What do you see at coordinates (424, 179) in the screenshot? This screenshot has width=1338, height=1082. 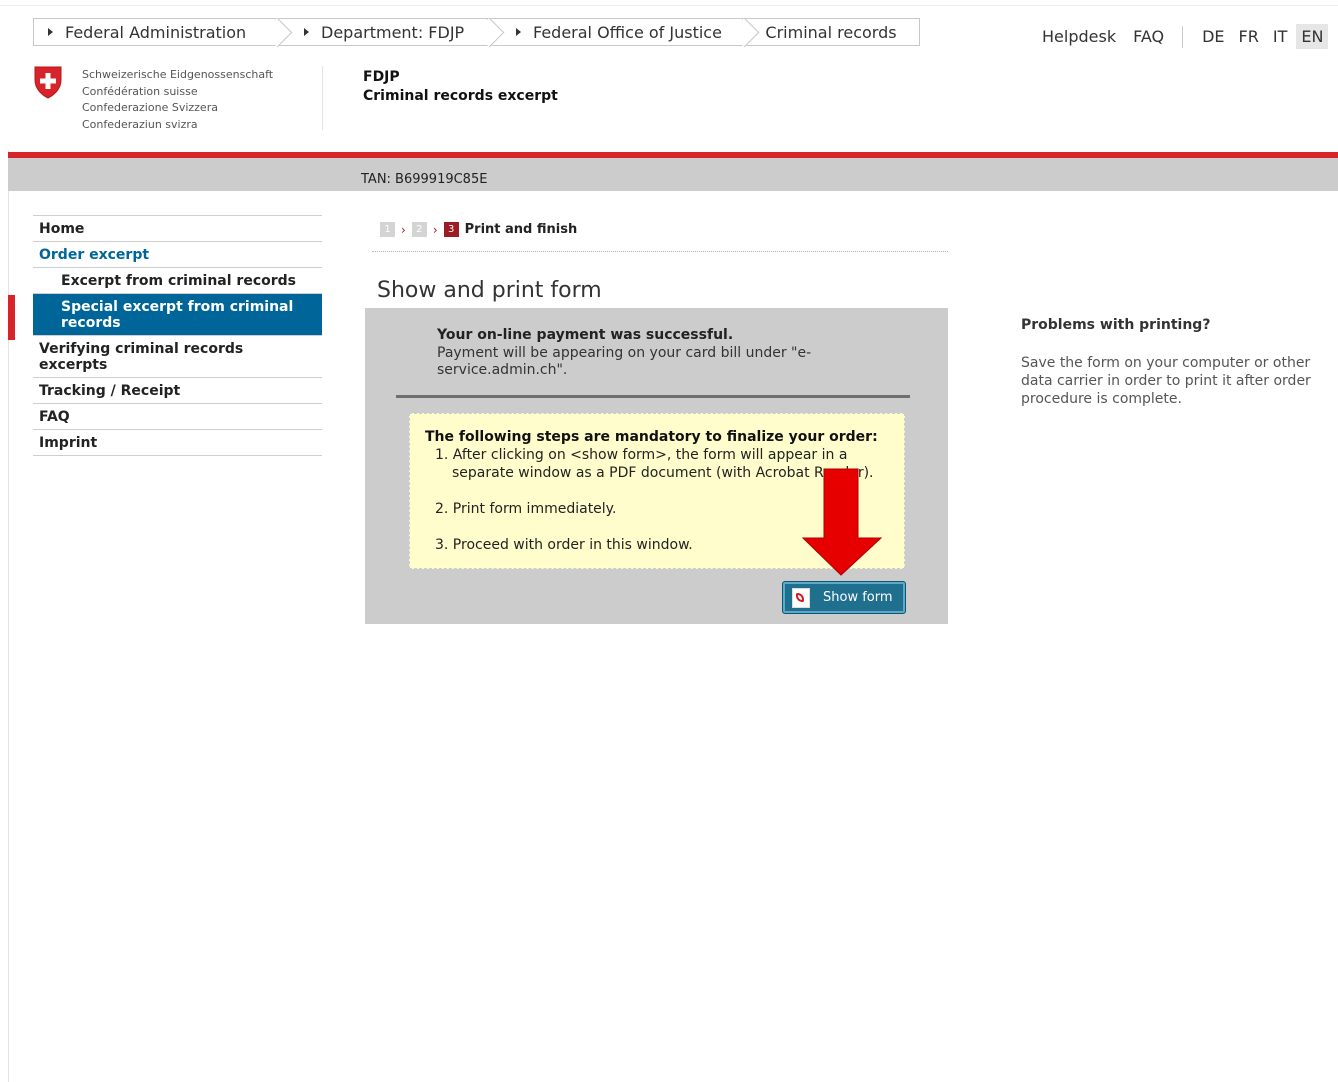 I see `tan-code: TAN: B699919C85E` at bounding box center [424, 179].